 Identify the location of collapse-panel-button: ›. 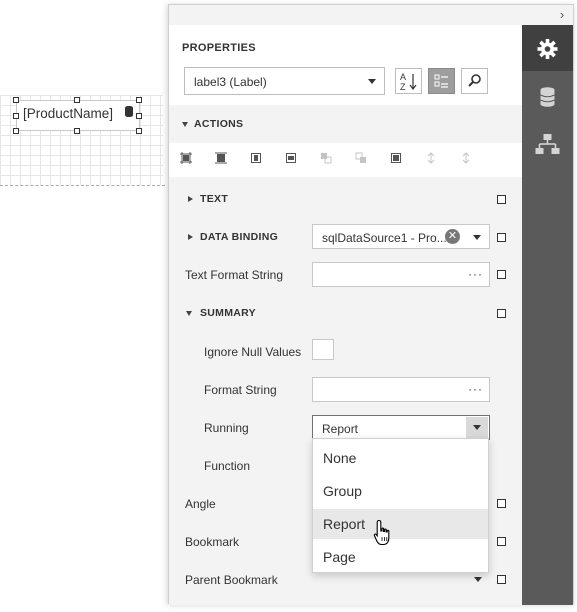
(562, 15).